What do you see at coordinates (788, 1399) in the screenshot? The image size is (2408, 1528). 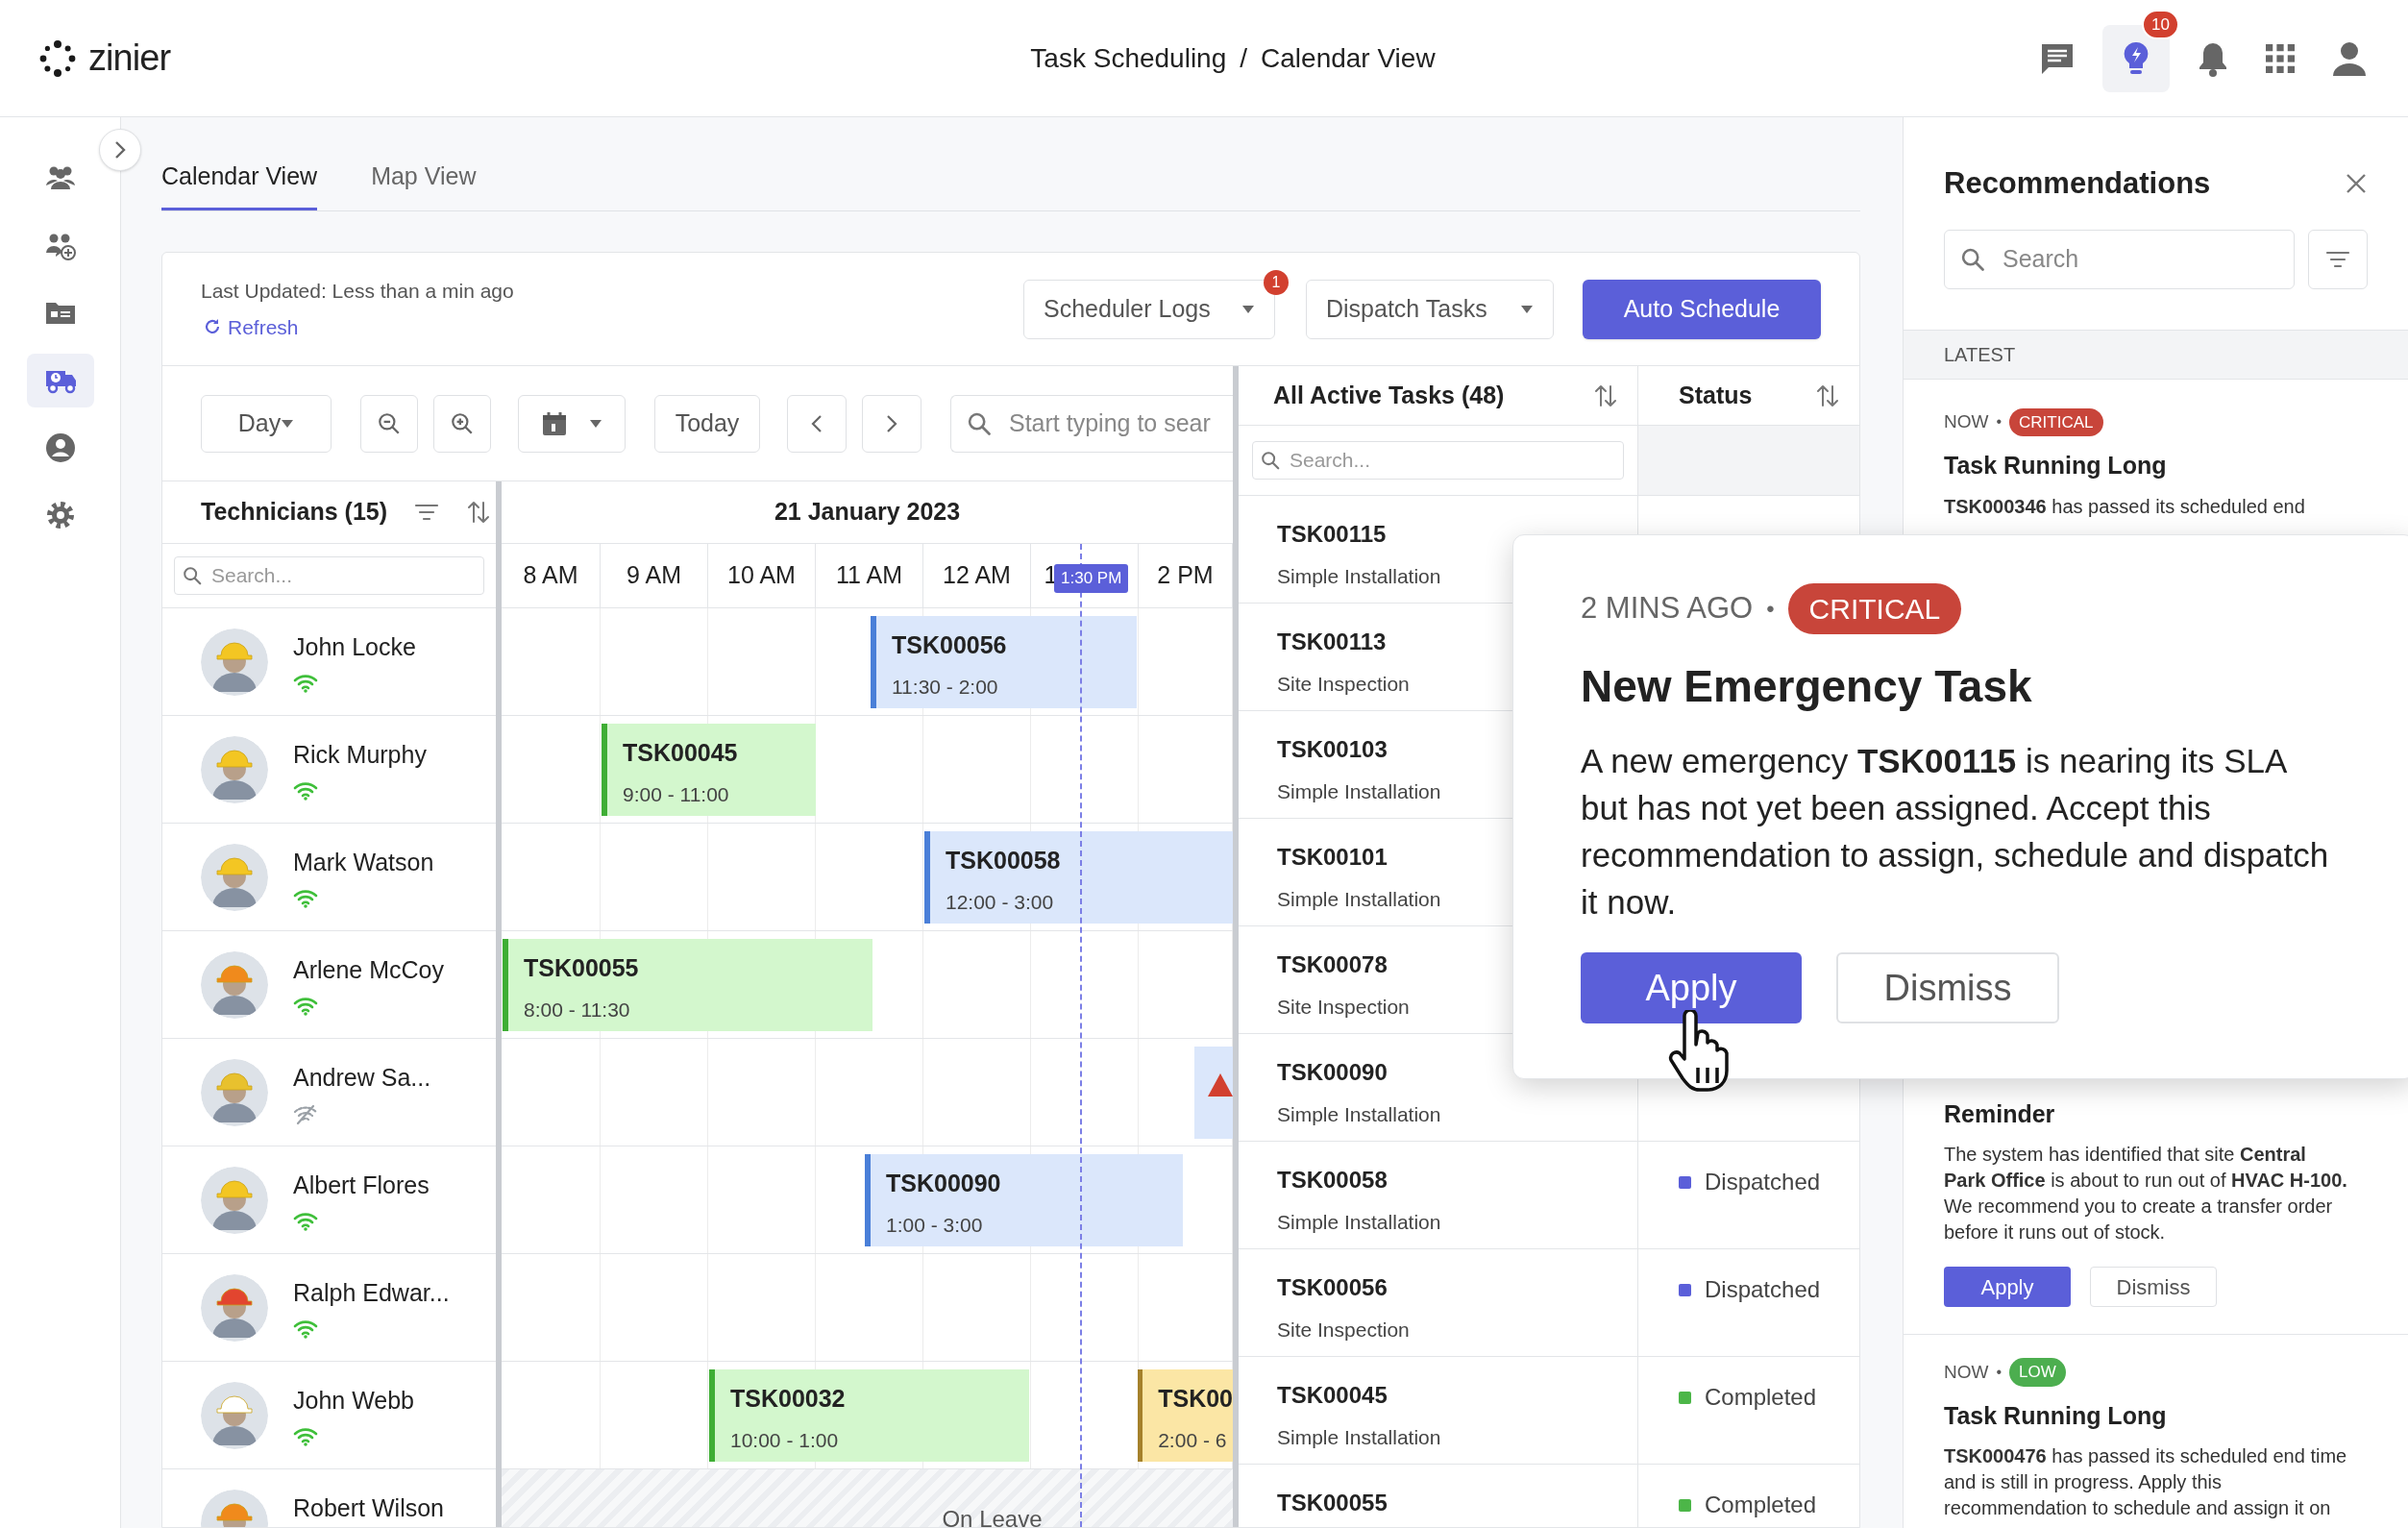 I see `task-id: TSK00032` at bounding box center [788, 1399].